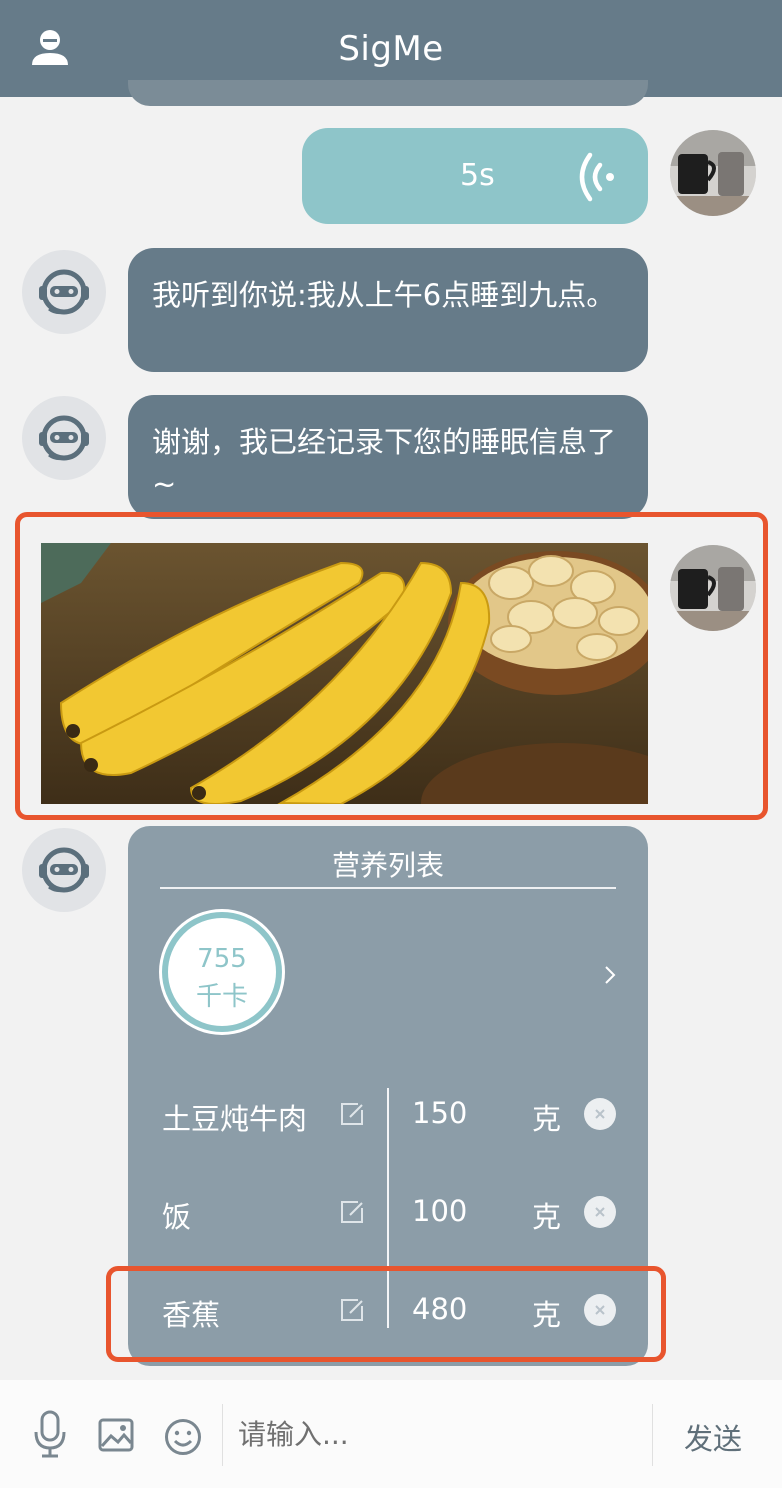 The width and height of the screenshot is (782, 1488). What do you see at coordinates (384, 295) in the screenshot?
I see `bot-message-text: 我听到你说:我从上午6点睡到九点。` at bounding box center [384, 295].